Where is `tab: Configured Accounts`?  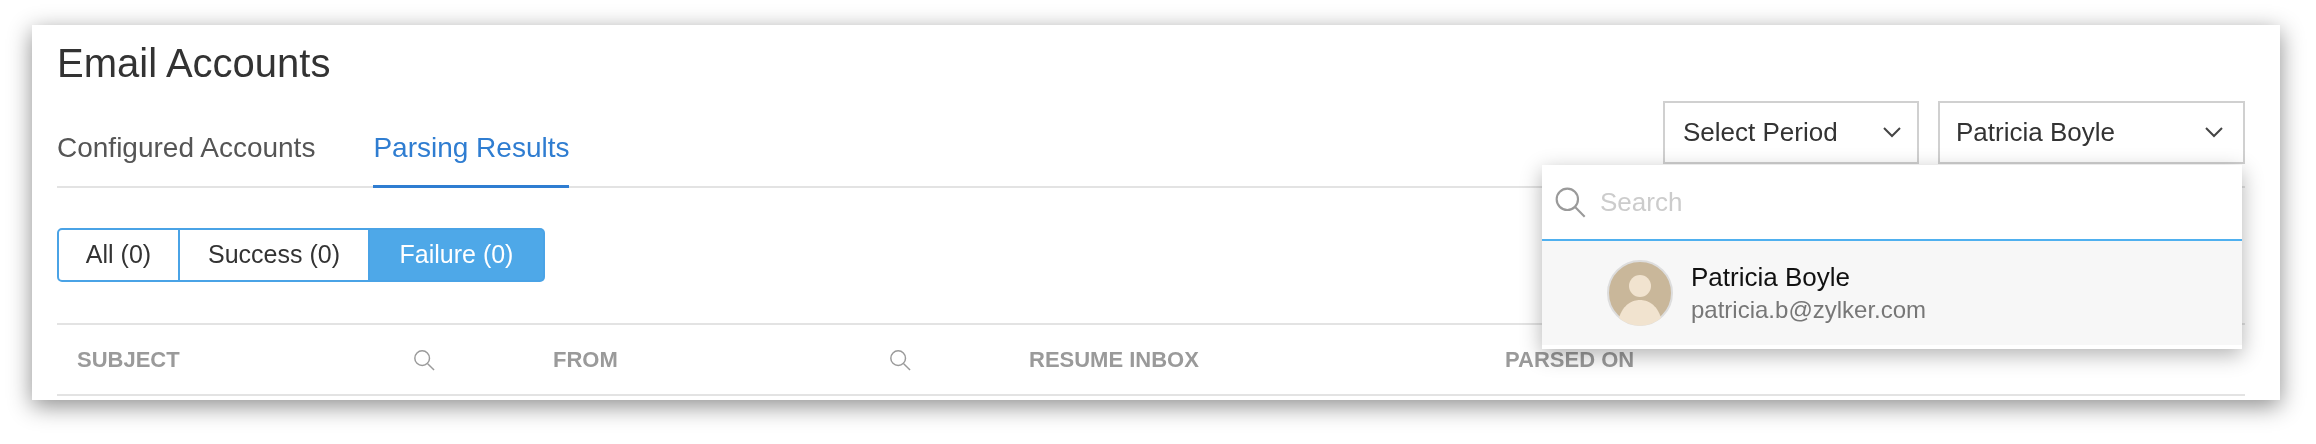
tab: Configured Accounts is located at coordinates (186, 159).